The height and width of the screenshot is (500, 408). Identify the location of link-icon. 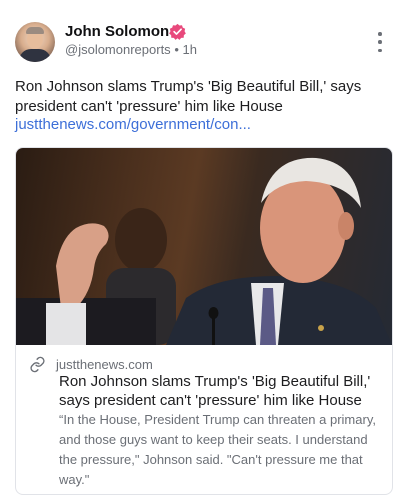
(37, 364).